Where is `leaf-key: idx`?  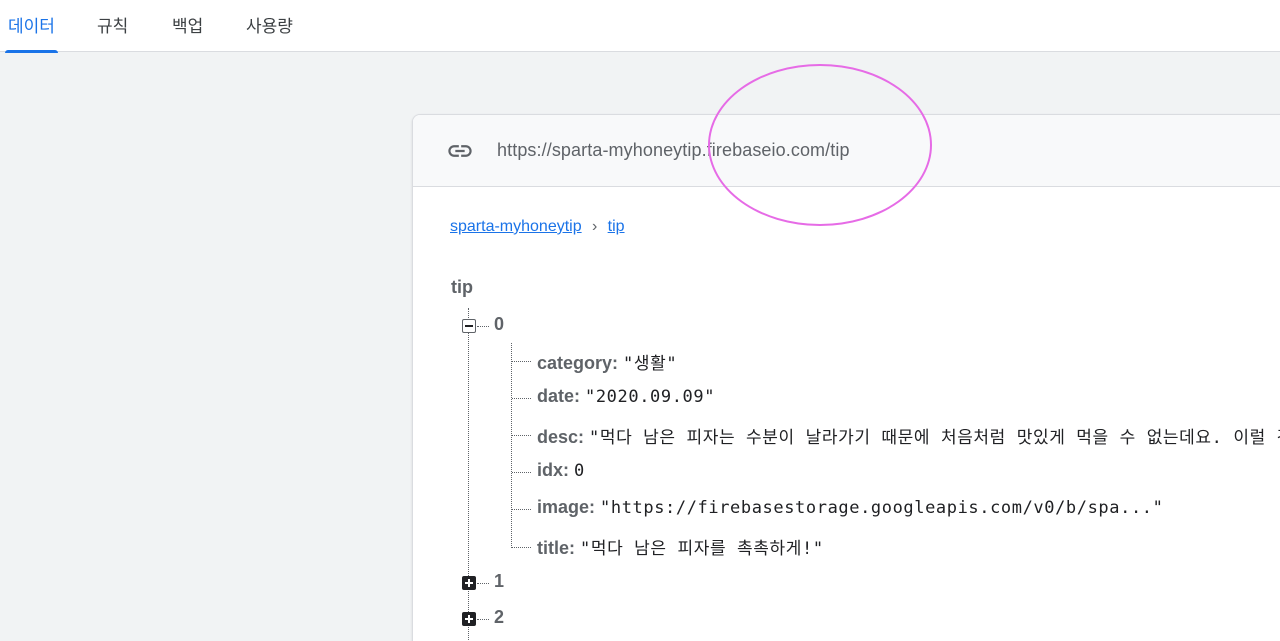
leaf-key: idx is located at coordinates (550, 470).